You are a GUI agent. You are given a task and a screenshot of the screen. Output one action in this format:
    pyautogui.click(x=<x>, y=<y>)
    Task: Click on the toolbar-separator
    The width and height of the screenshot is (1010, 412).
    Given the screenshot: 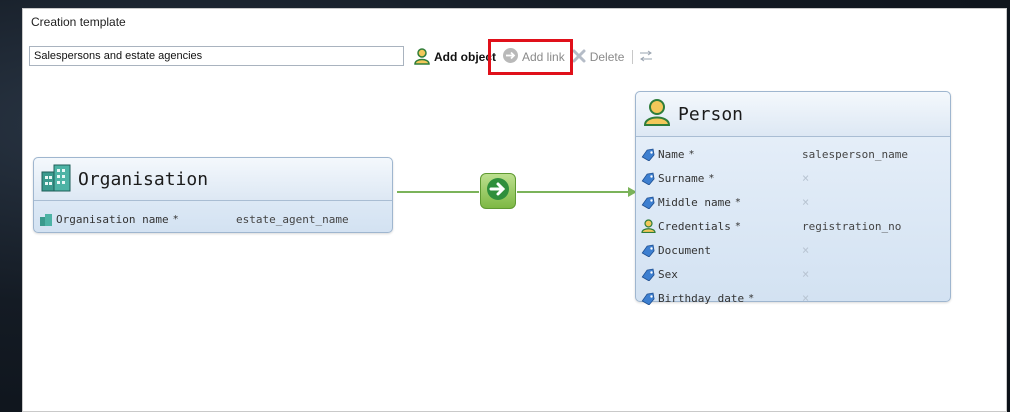 What is the action you would take?
    pyautogui.click(x=633, y=57)
    